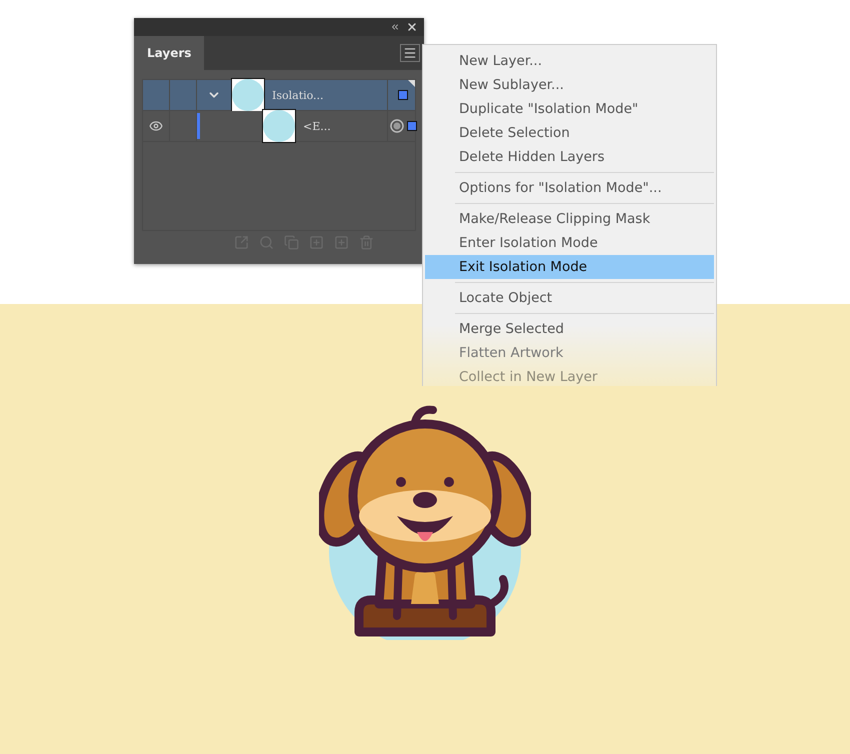 This screenshot has width=850, height=754. What do you see at coordinates (569, 243) in the screenshot?
I see `menu-item: Enter Isolation Mode` at bounding box center [569, 243].